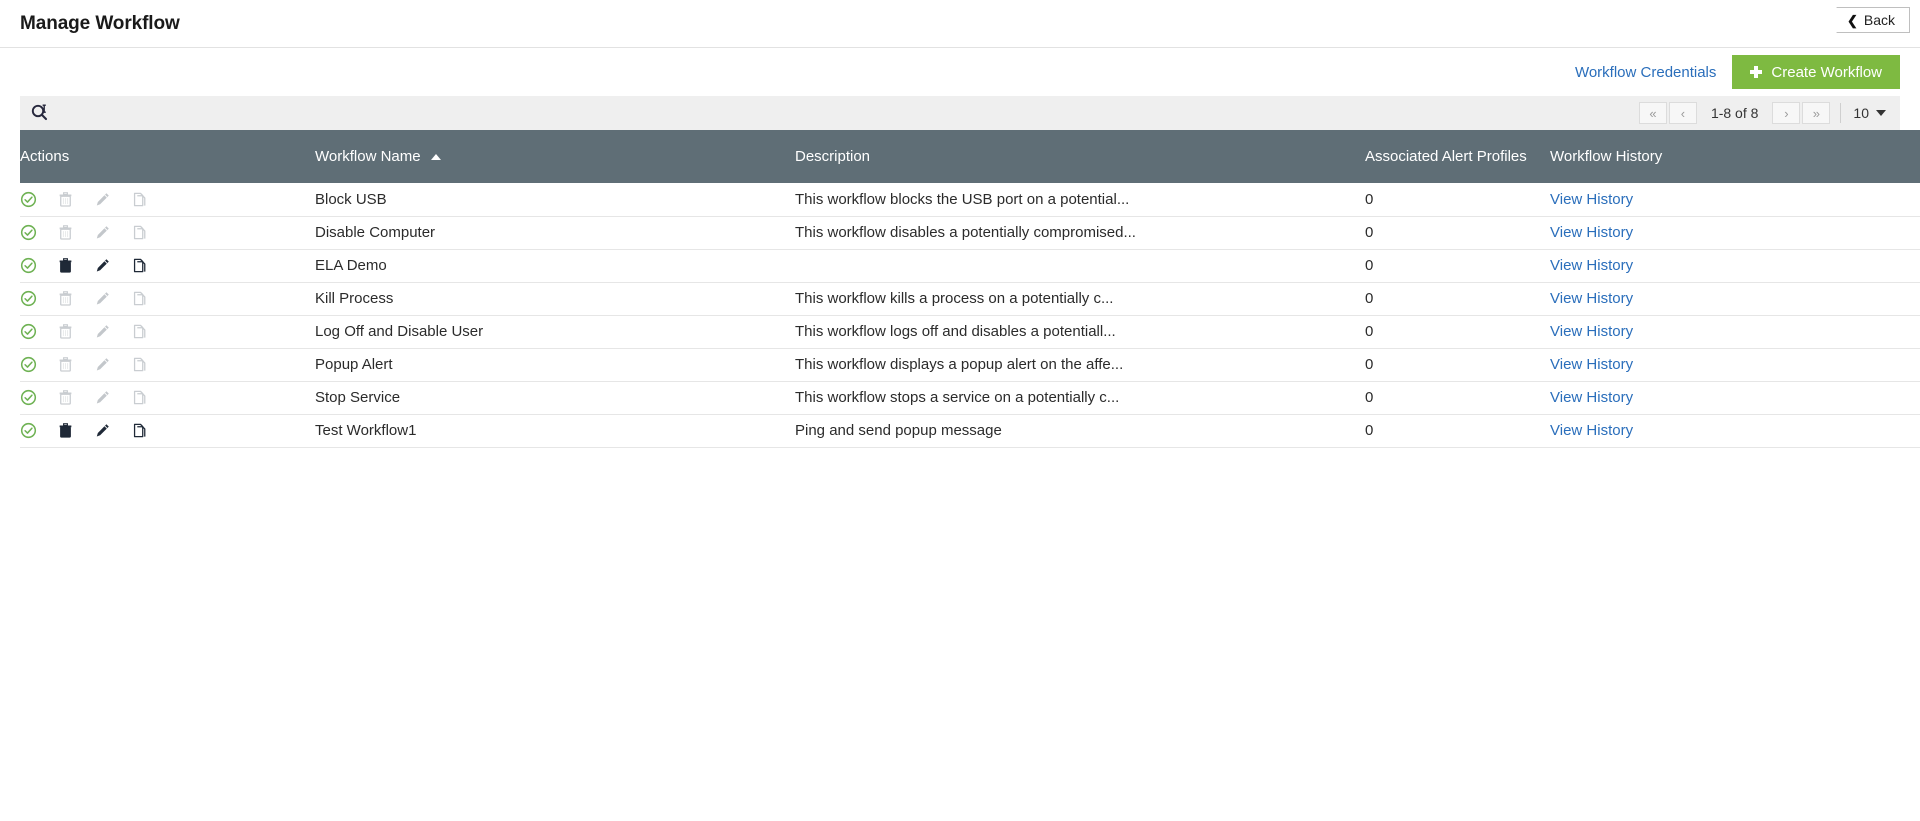 The image size is (1920, 821). I want to click on plus-icon, so click(1756, 72).